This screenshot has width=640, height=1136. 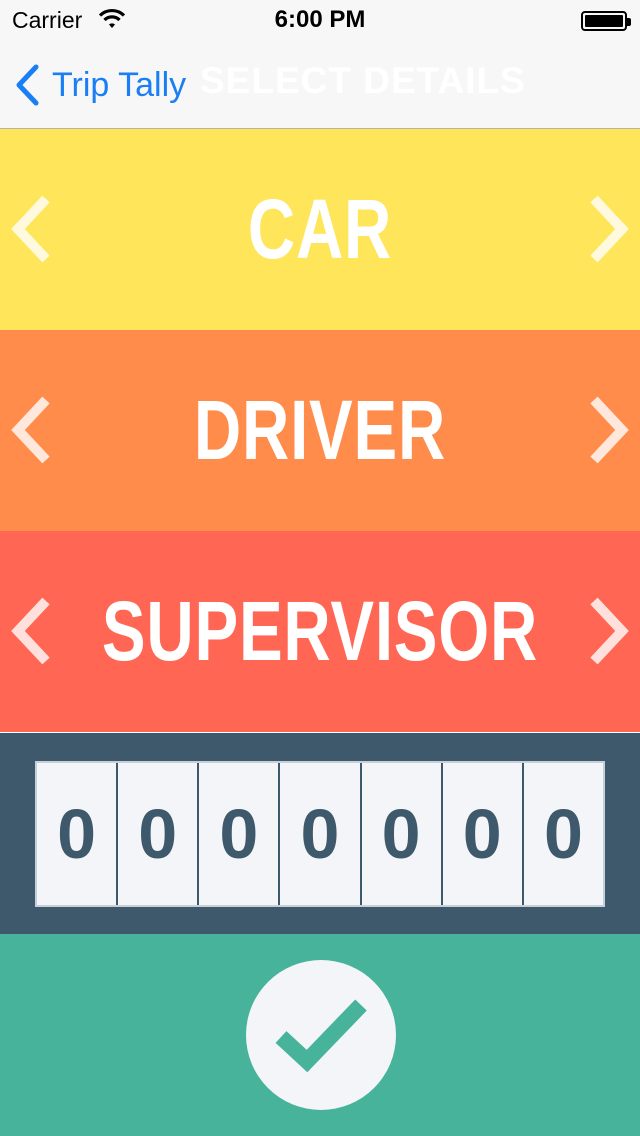 I want to click on back-button-label: Trip Tally, so click(x=119, y=84).